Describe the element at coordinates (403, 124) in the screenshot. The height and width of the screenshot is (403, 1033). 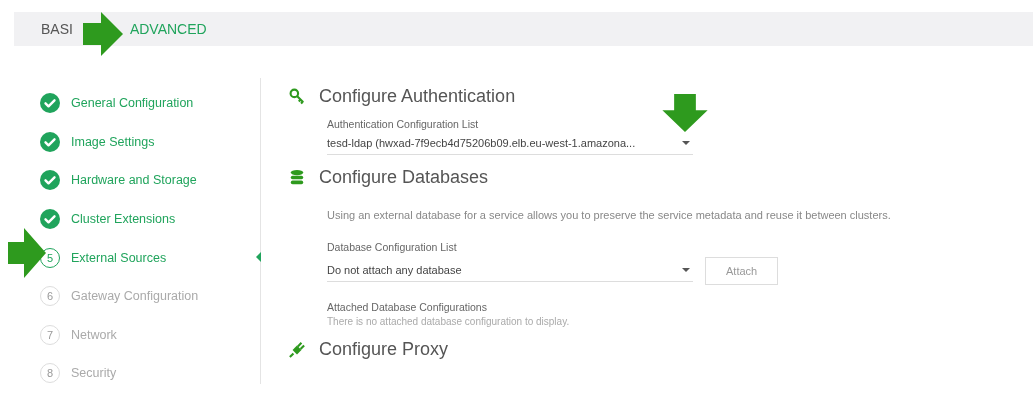
I see `field-label: Authentication Configuration List` at that location.